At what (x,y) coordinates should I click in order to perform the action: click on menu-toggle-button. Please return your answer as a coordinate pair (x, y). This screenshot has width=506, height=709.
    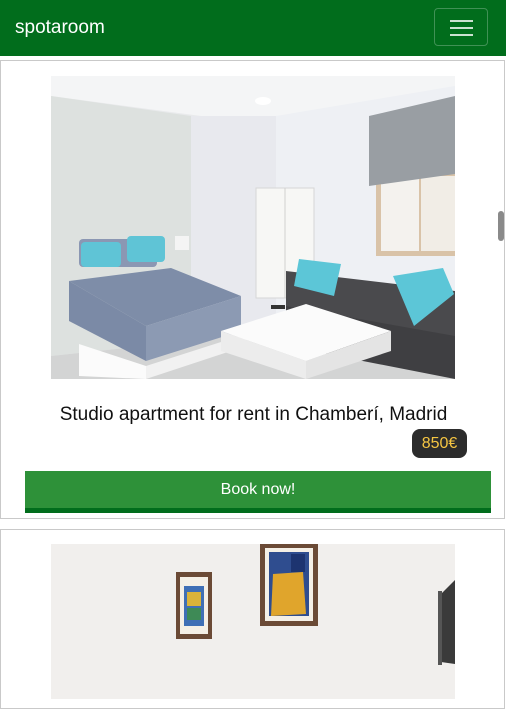
    Looking at the image, I should click on (461, 27).